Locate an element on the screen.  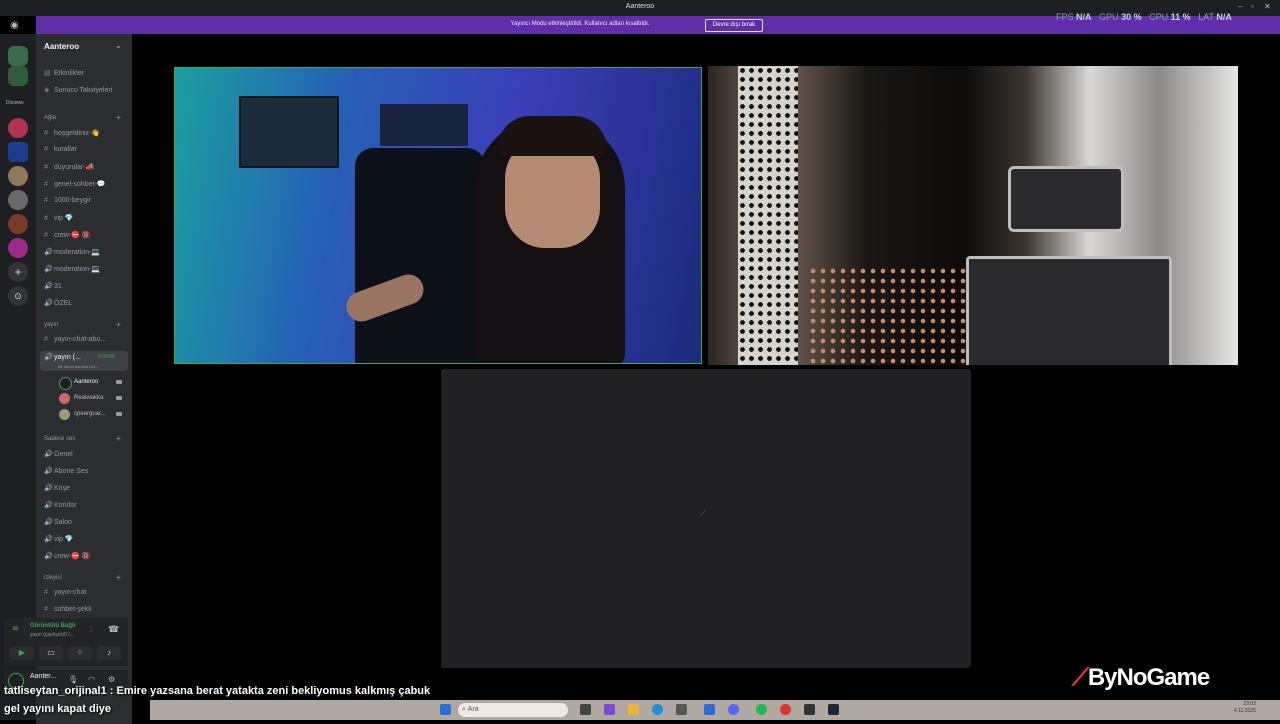
voice-channel-item: 🔊vip 💎 is located at coordinates (59, 539).